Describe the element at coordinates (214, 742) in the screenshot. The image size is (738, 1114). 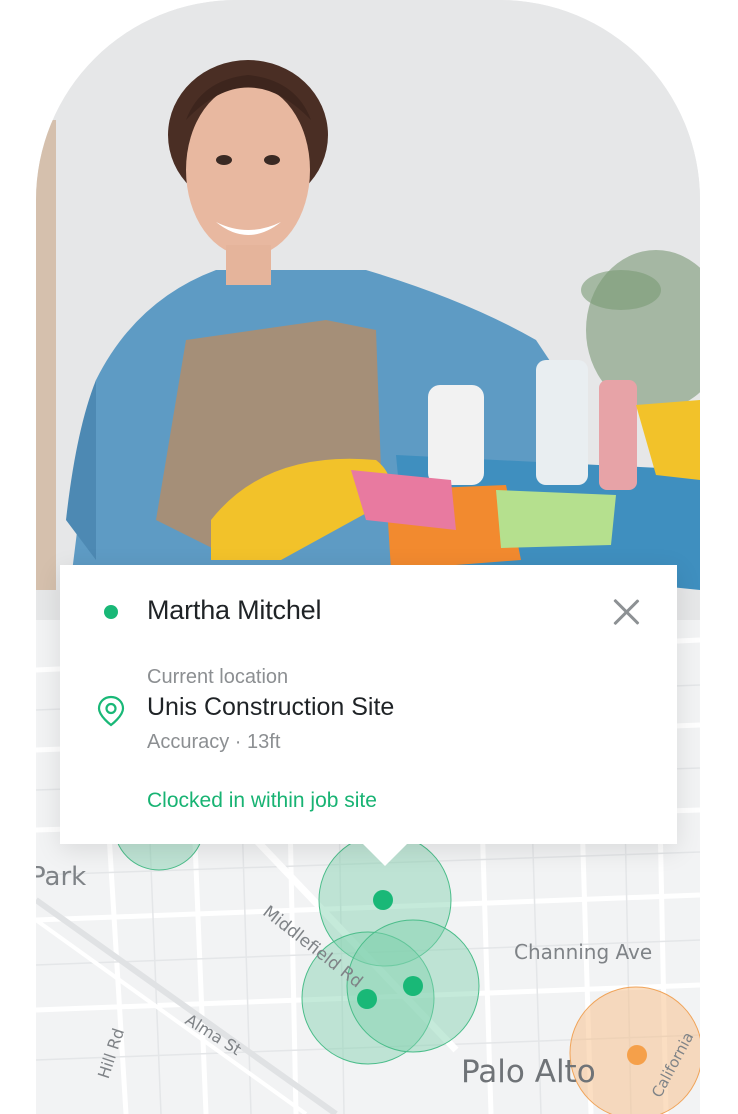
I see `accuracy-text: Accuracy · 13ft` at that location.